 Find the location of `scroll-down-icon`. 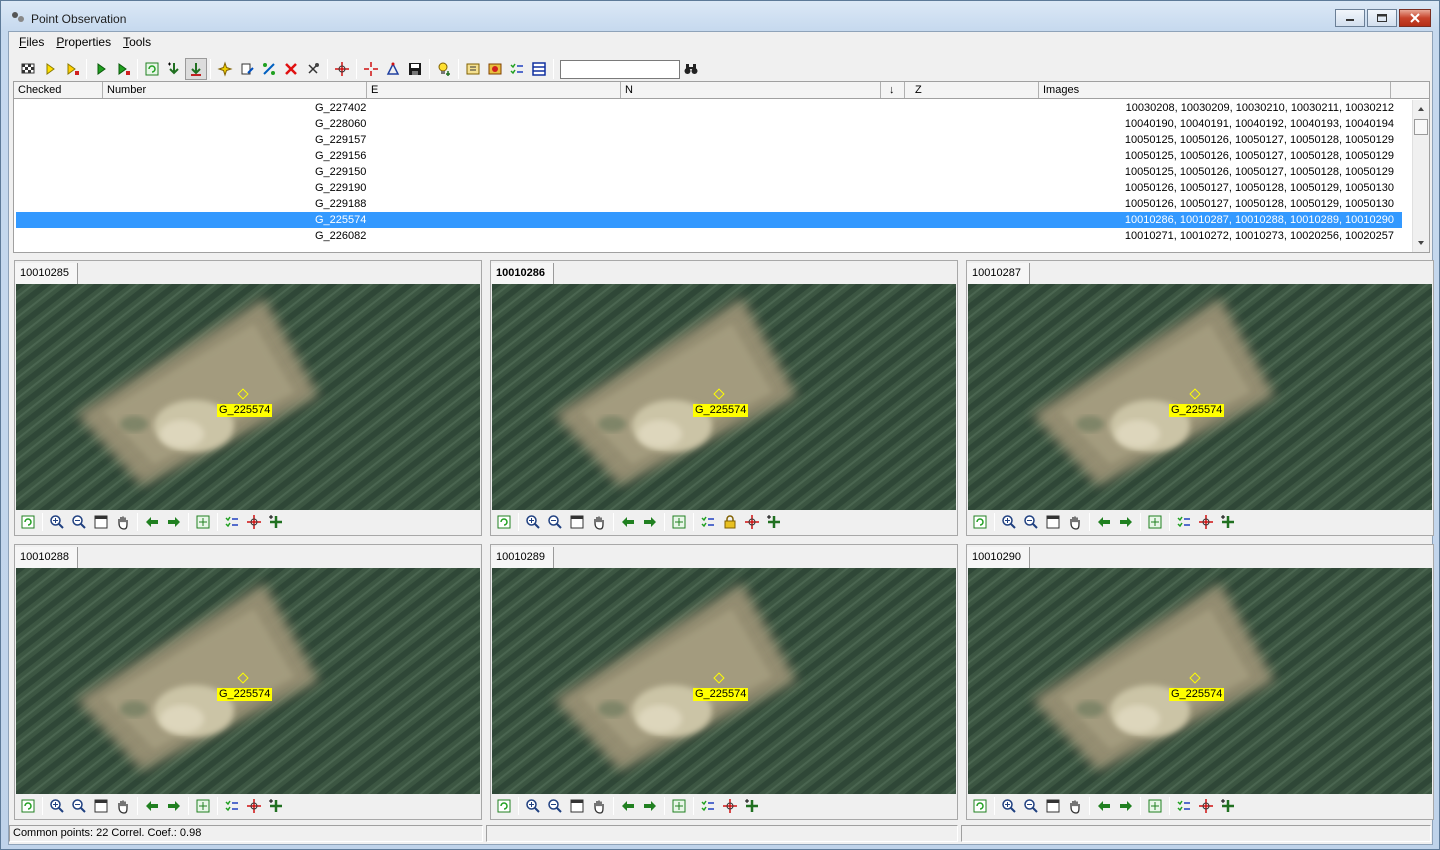

scroll-down-icon is located at coordinates (1421, 243).